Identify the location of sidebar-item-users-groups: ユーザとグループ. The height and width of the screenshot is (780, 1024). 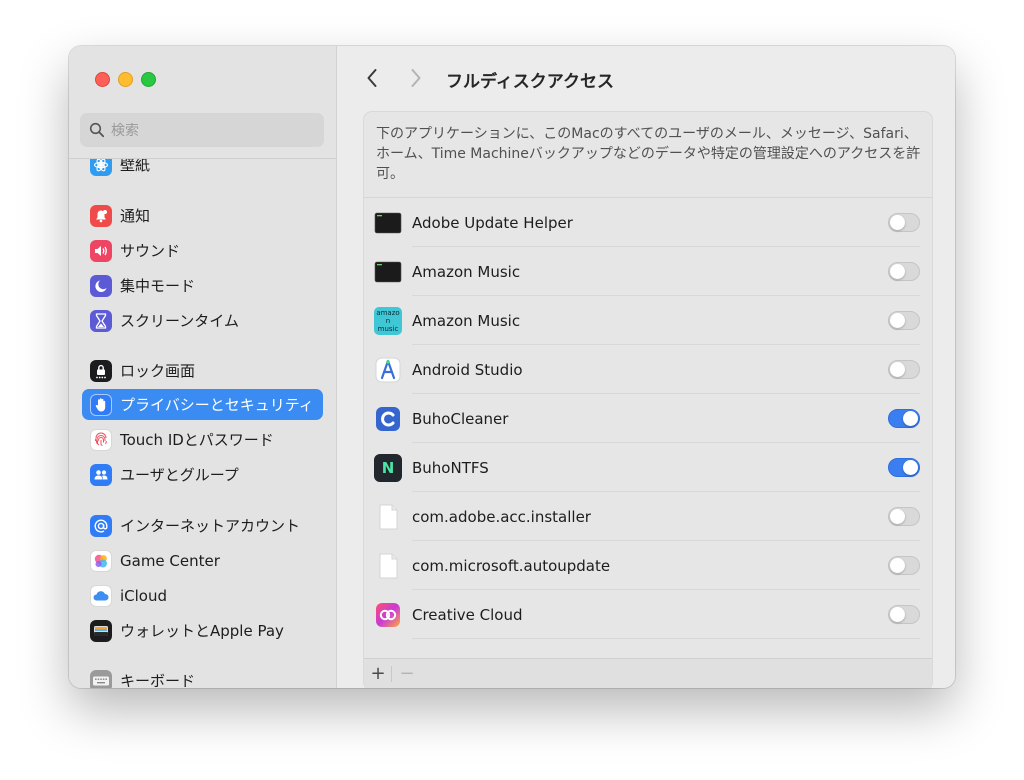
(202, 474).